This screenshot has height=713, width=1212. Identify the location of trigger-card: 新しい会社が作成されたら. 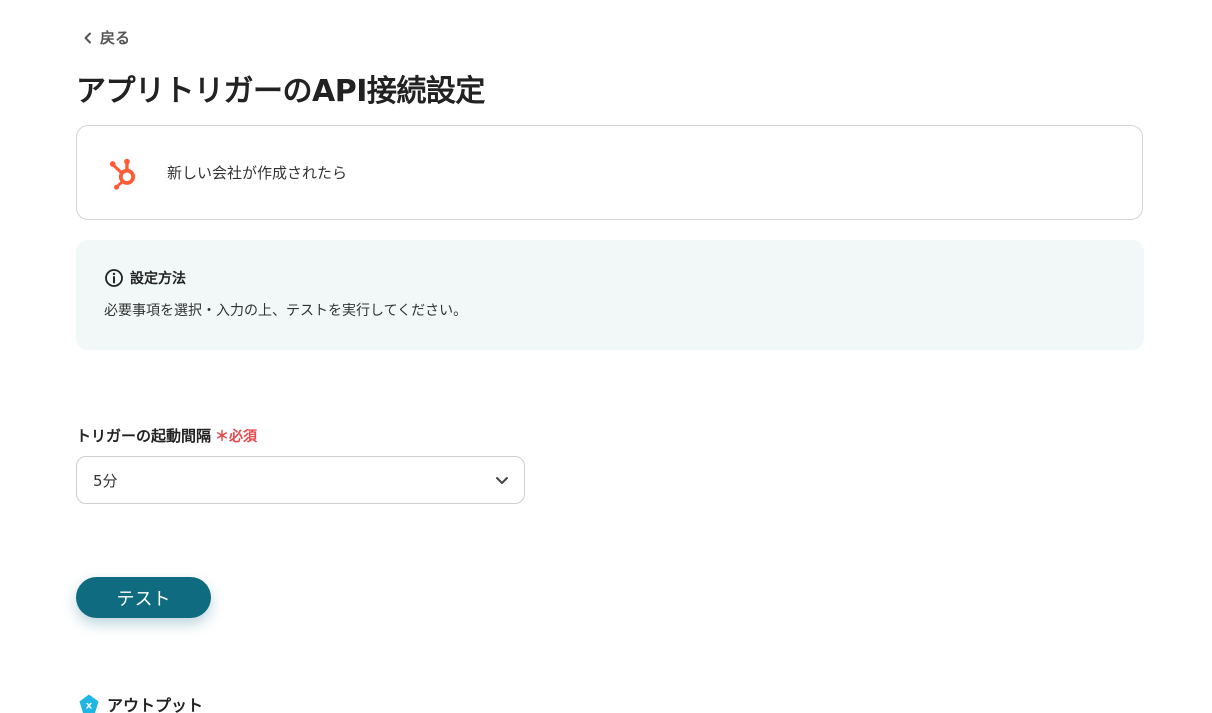
(609, 172).